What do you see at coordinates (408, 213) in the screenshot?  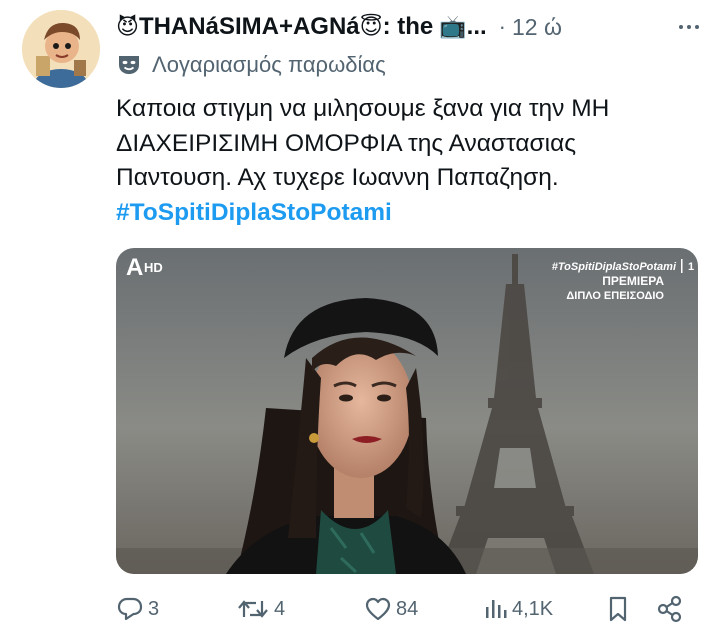 I see `hashtag-link: #ToSpitiDiplaStoPotami` at bounding box center [408, 213].